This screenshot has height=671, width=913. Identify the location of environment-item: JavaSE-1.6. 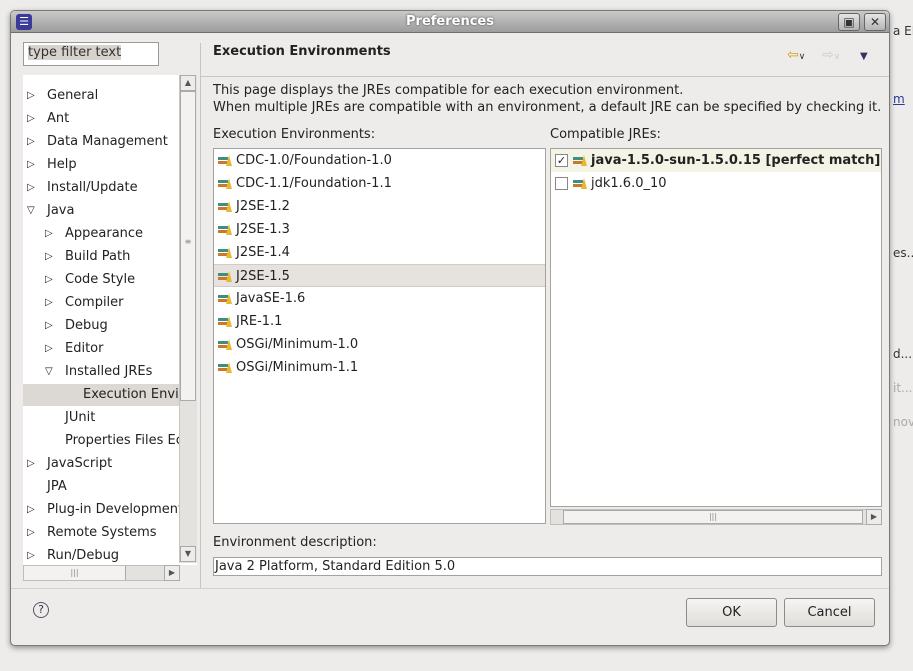
(379, 298).